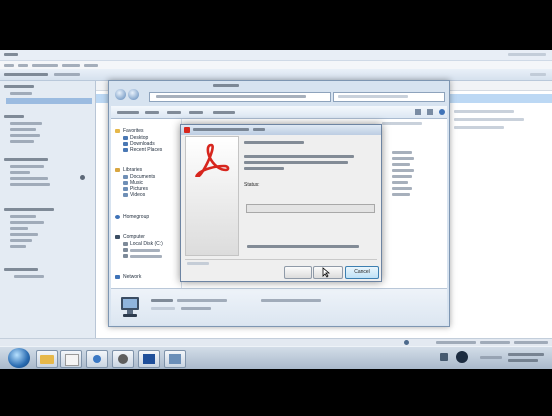 The height and width of the screenshot is (416, 552). Describe the element at coordinates (117, 131) in the screenshot. I see `favorites-icon` at that location.